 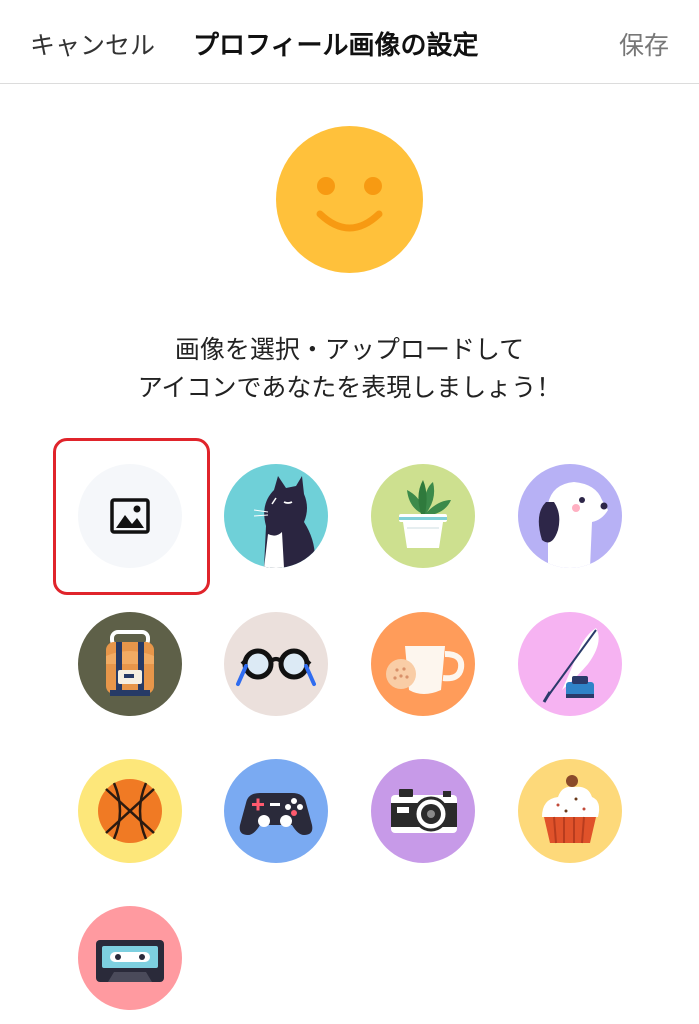 I want to click on avatar-option-game-controller, so click(x=276, y=811).